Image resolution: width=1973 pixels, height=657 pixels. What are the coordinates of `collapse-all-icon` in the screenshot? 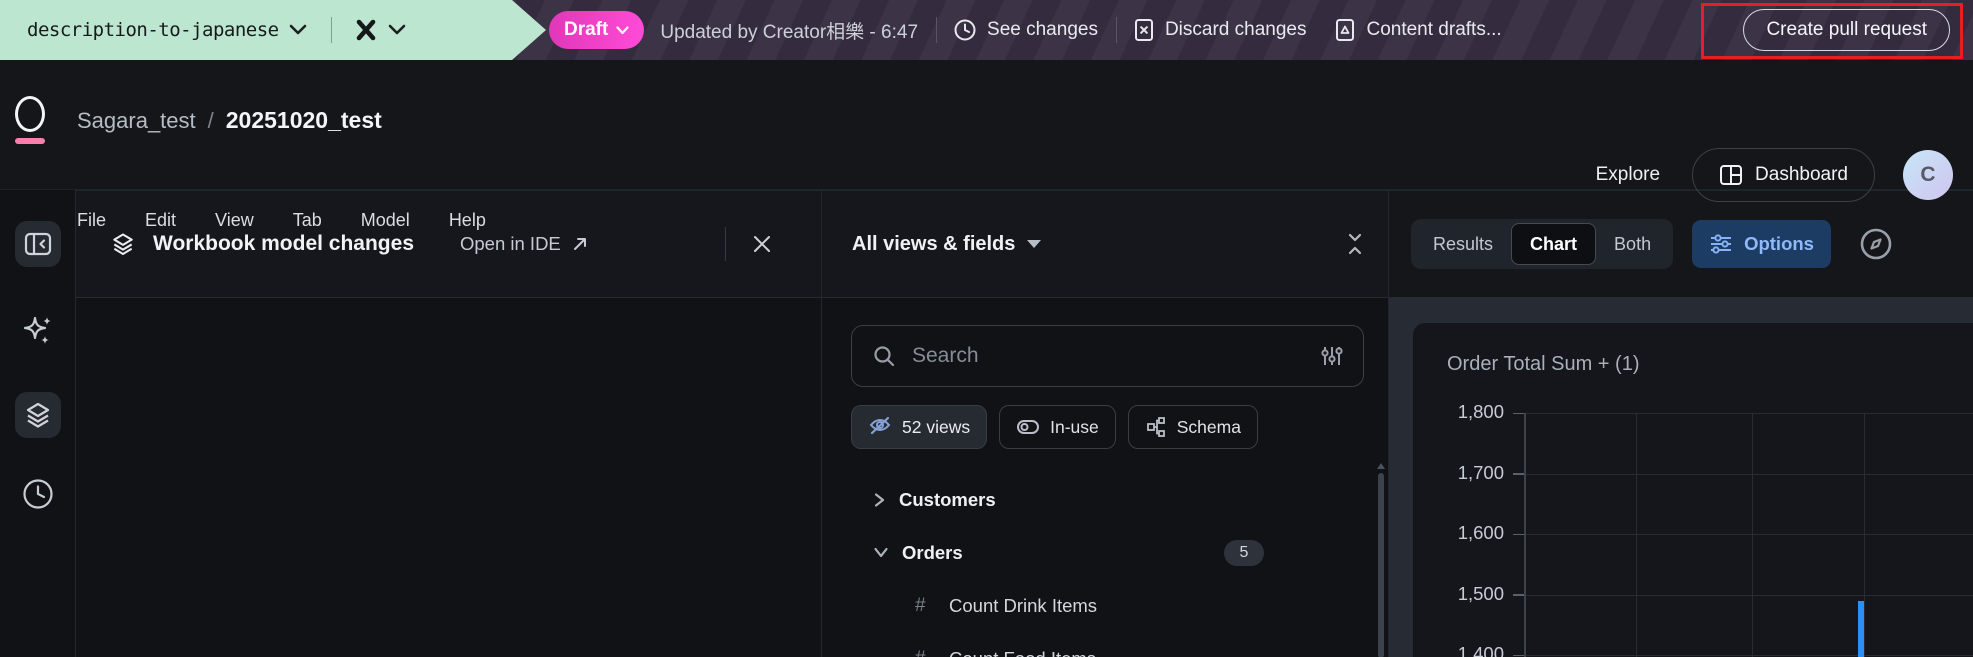 It's located at (1355, 244).